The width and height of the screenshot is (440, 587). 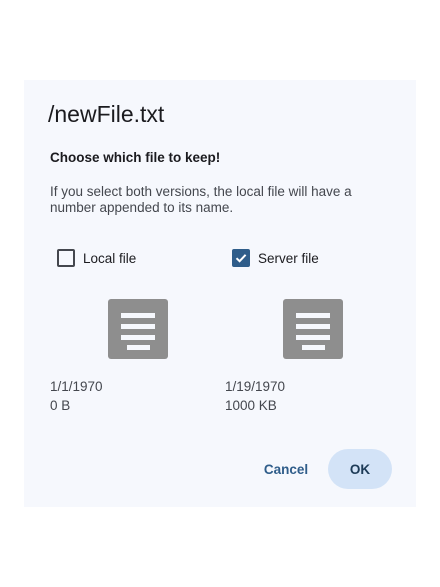 What do you see at coordinates (360, 469) in the screenshot?
I see `ok-button: OK` at bounding box center [360, 469].